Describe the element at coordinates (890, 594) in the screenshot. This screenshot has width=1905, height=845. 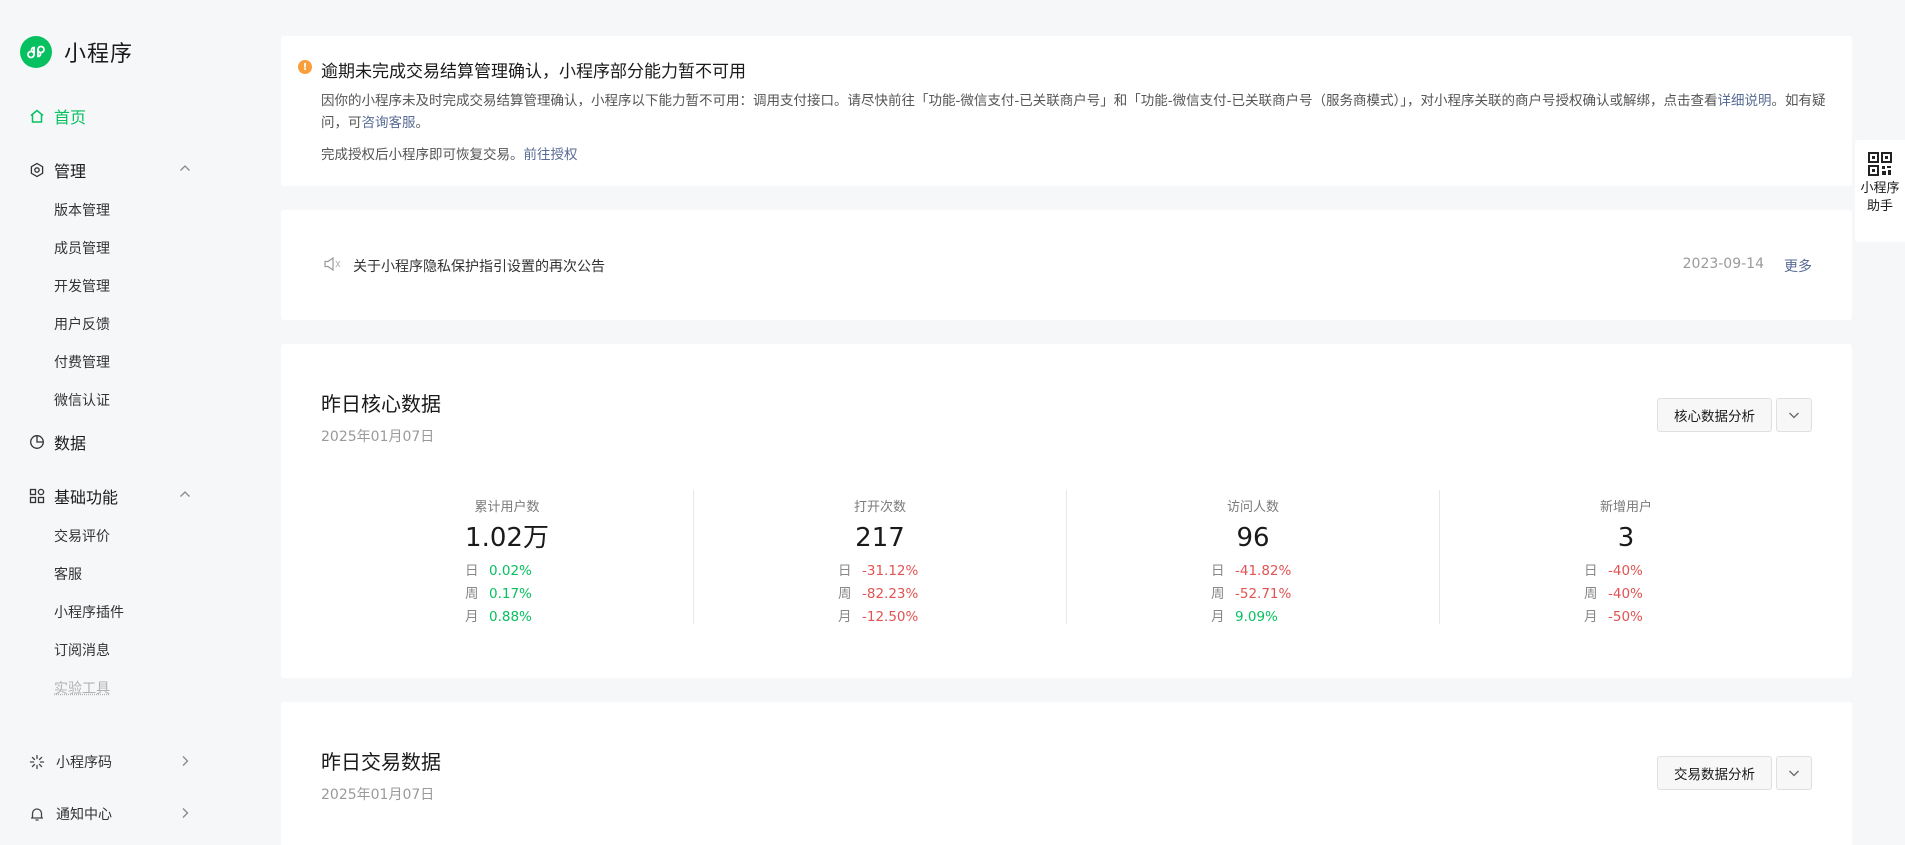
I see `change-value: -82.23%` at that location.